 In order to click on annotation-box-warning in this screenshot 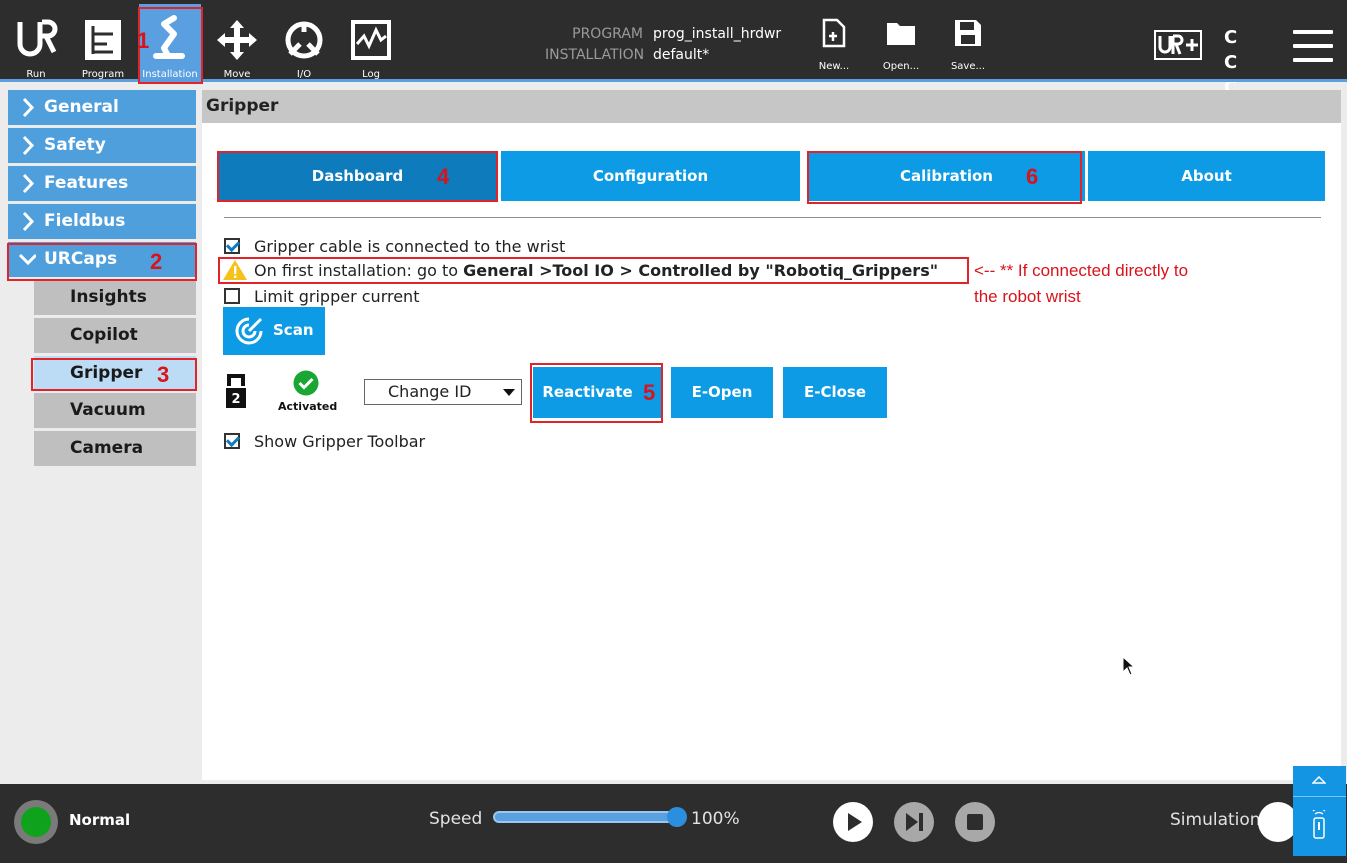, I will do `click(593, 270)`.